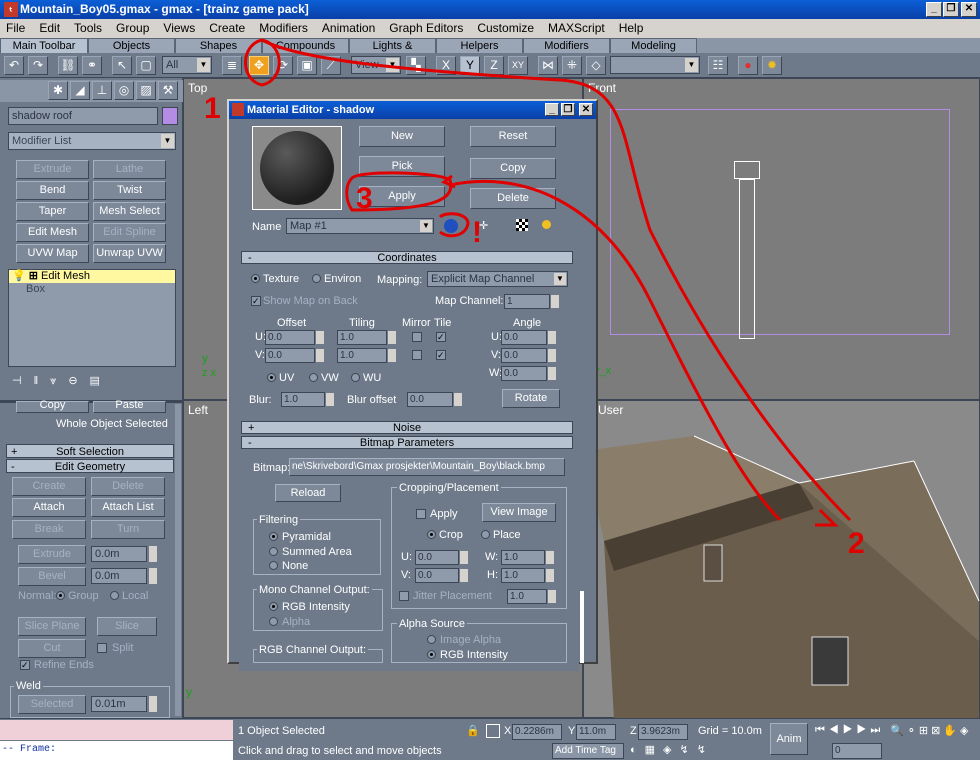 The image size is (980, 760). Describe the element at coordinates (364, 198) in the screenshot. I see `annotation-label-3: 3` at that location.